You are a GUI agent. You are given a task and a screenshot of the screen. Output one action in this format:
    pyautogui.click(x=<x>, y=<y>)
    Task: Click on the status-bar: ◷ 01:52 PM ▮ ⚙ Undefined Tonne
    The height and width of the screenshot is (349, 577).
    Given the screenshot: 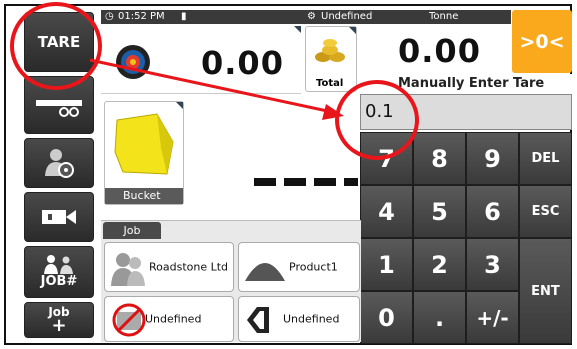 What is the action you would take?
    pyautogui.click(x=306, y=17)
    